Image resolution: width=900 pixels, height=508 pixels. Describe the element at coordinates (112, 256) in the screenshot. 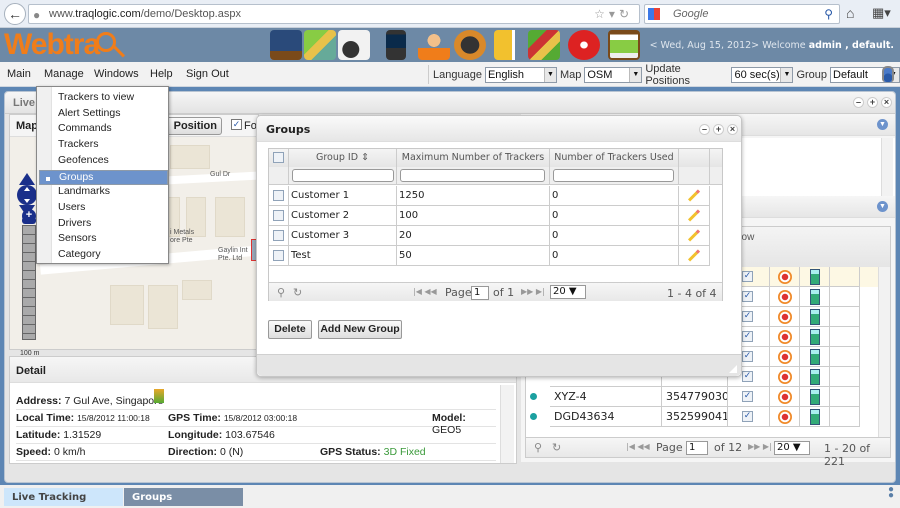

I see `menu-item-category: Category` at that location.